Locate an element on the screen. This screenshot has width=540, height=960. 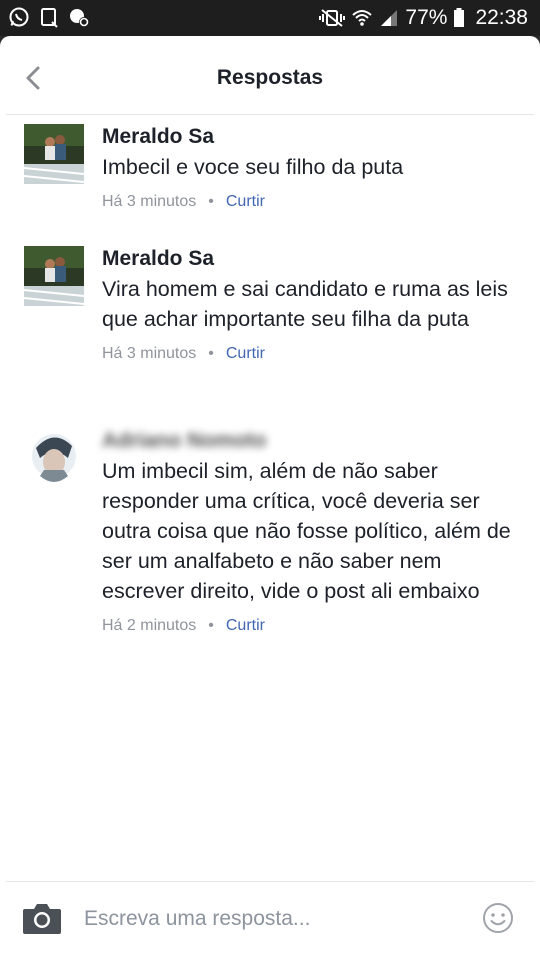
status-bar-left is located at coordinates (49, 17).